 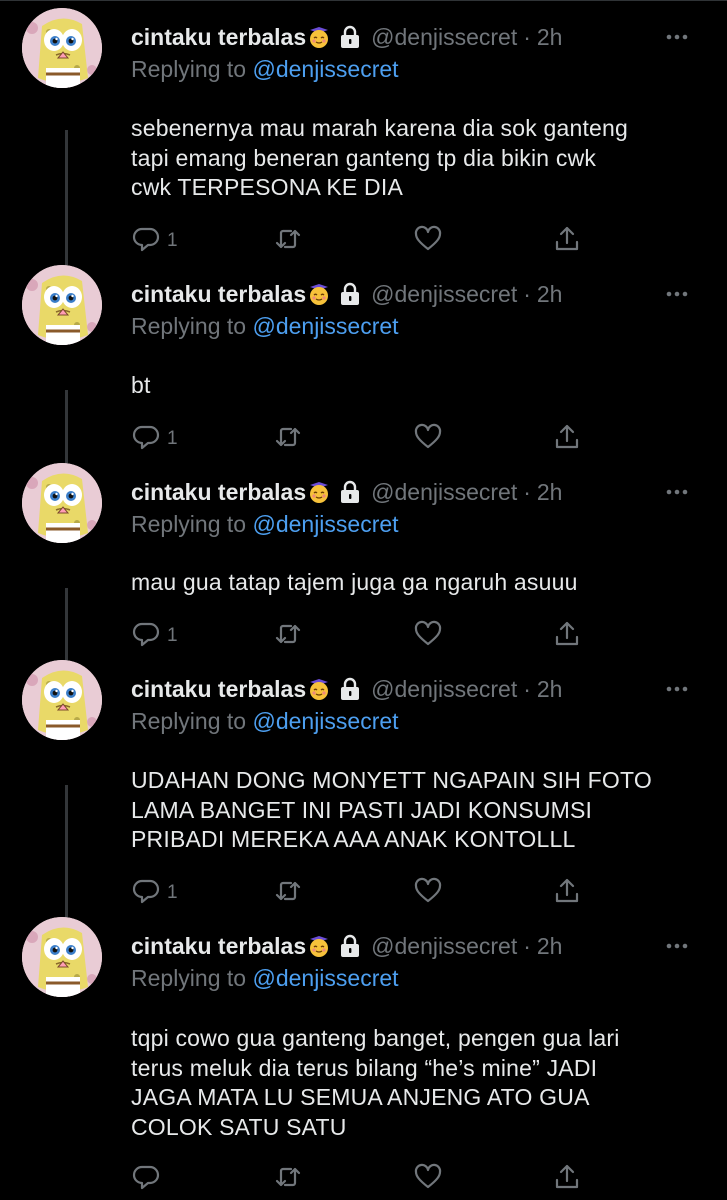 What do you see at coordinates (149, 1179) in the screenshot?
I see `reply-button` at bounding box center [149, 1179].